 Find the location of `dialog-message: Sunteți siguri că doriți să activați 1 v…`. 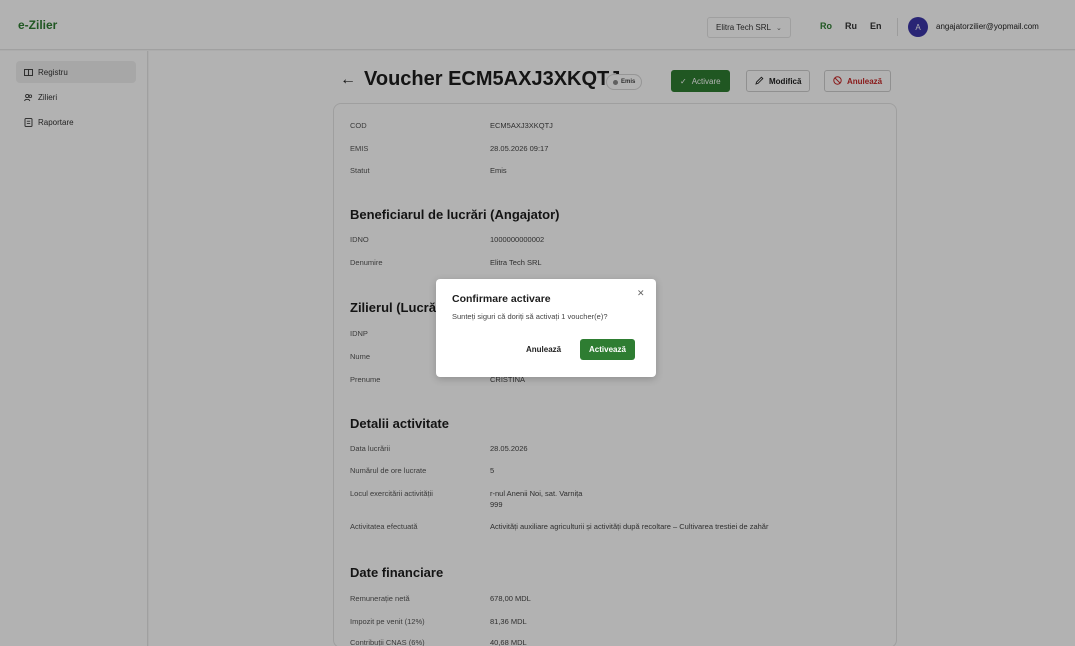

dialog-message: Sunteți siguri că doriți să activați 1 v… is located at coordinates (530, 316).